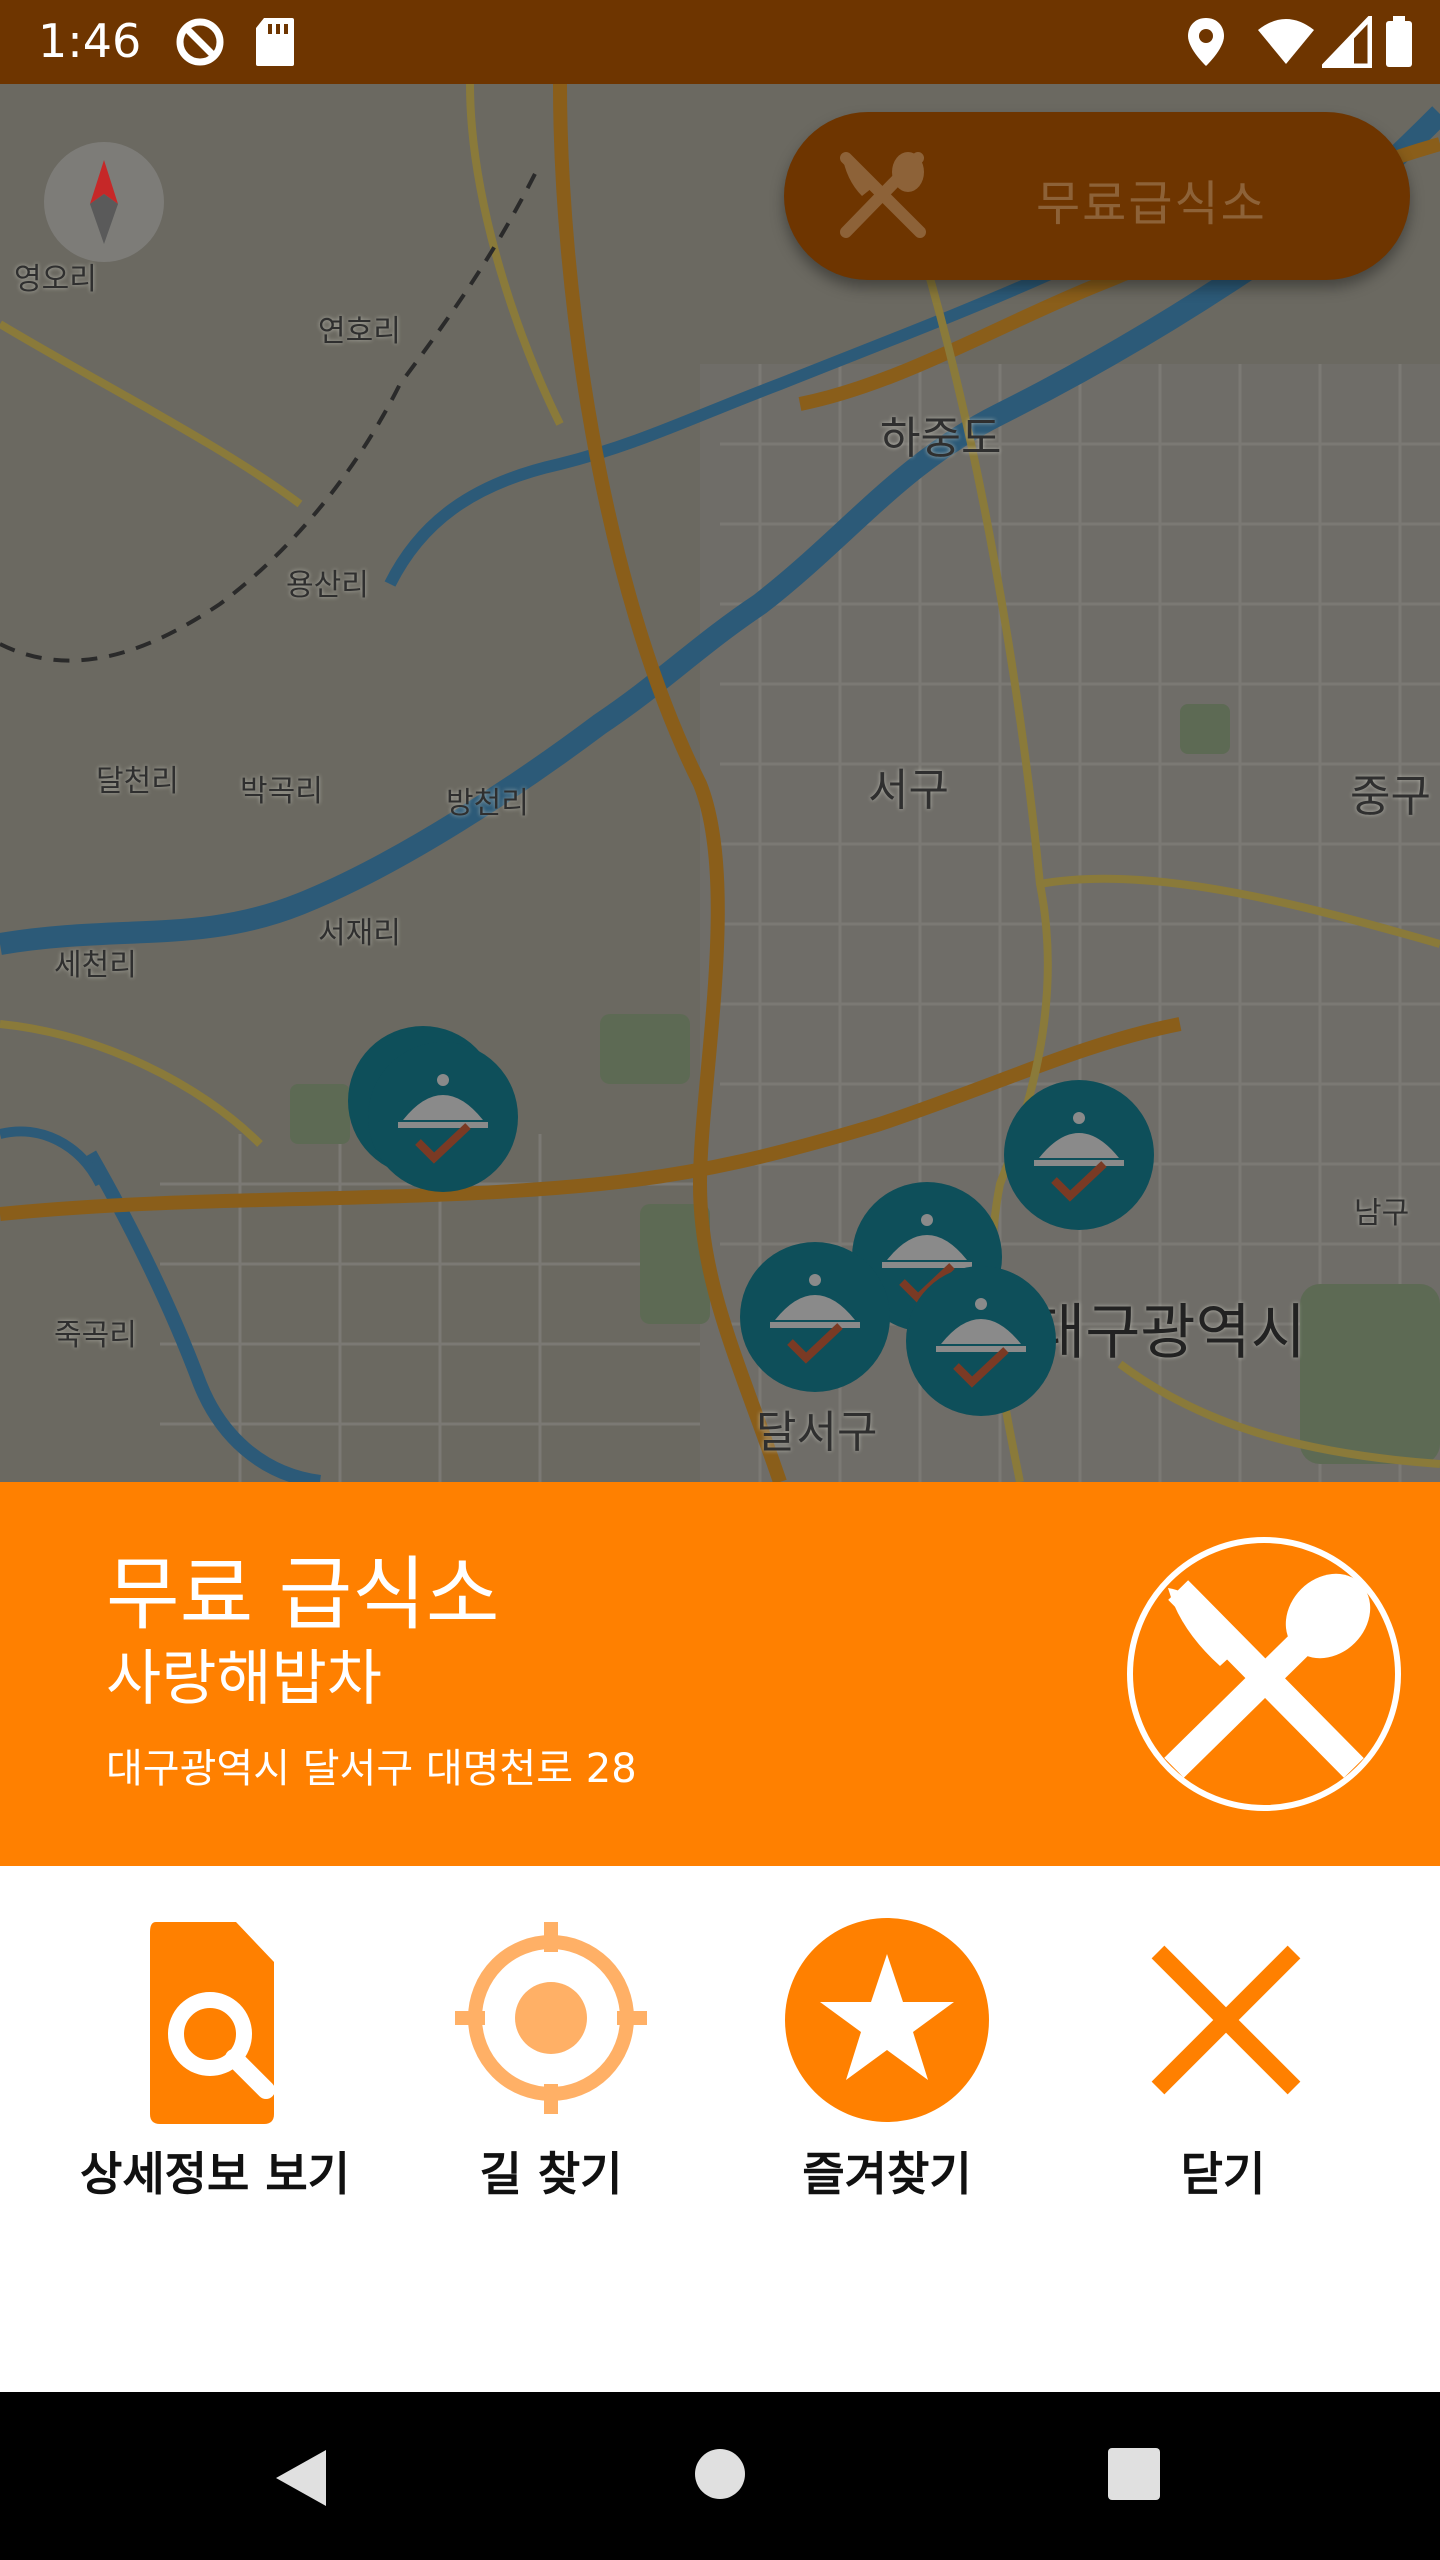  I want to click on details-button: 상세정보 보기, so click(215, 2068).